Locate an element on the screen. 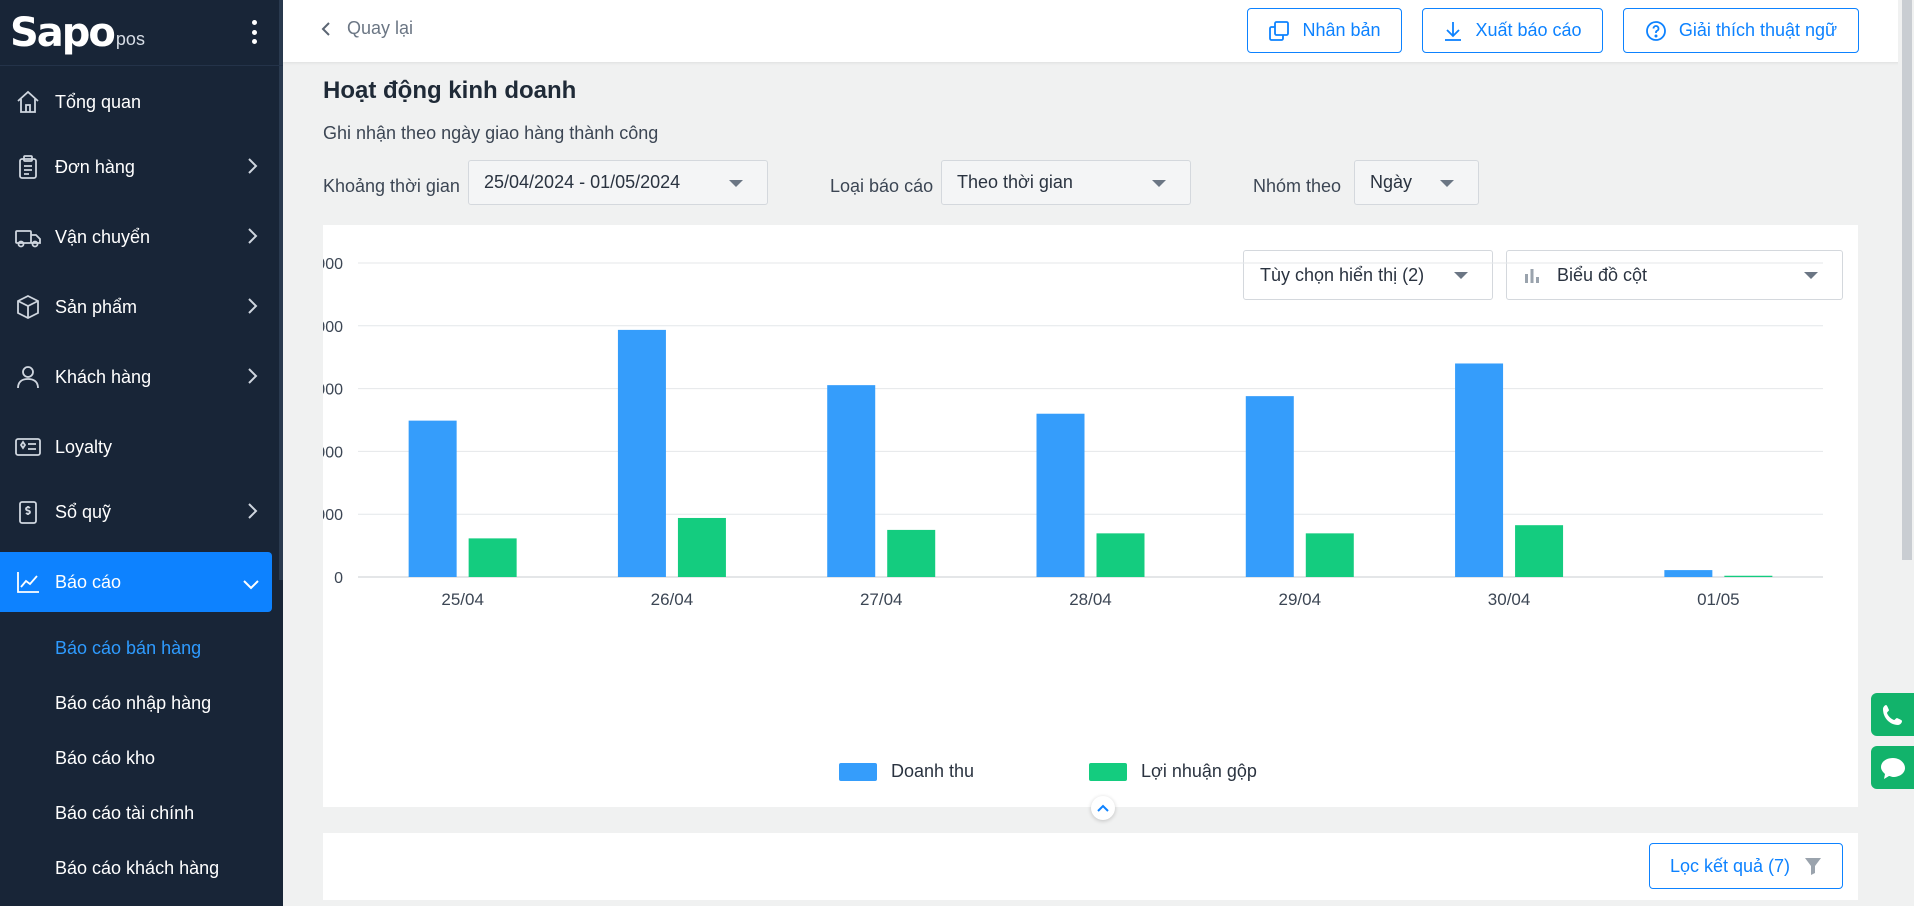  sidebar-item-overview: Tổng quan is located at coordinates (136, 102).